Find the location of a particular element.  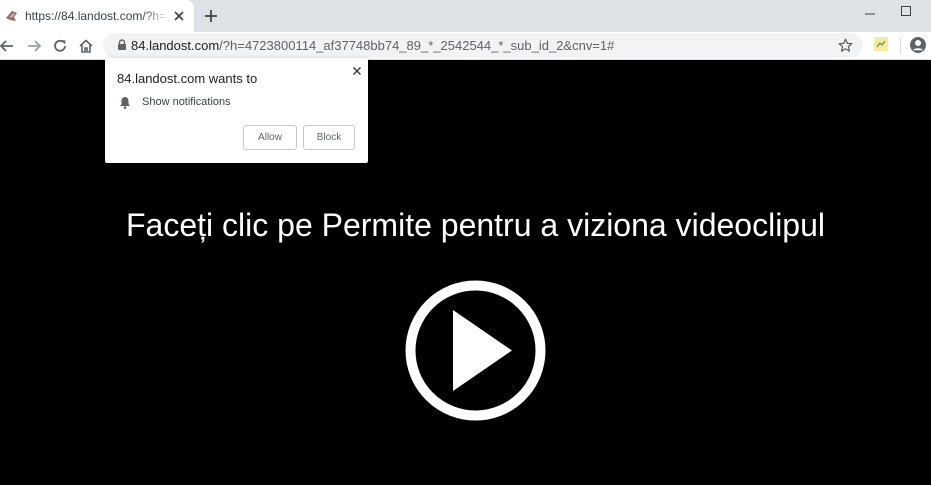

allow-button: Allow is located at coordinates (270, 137).